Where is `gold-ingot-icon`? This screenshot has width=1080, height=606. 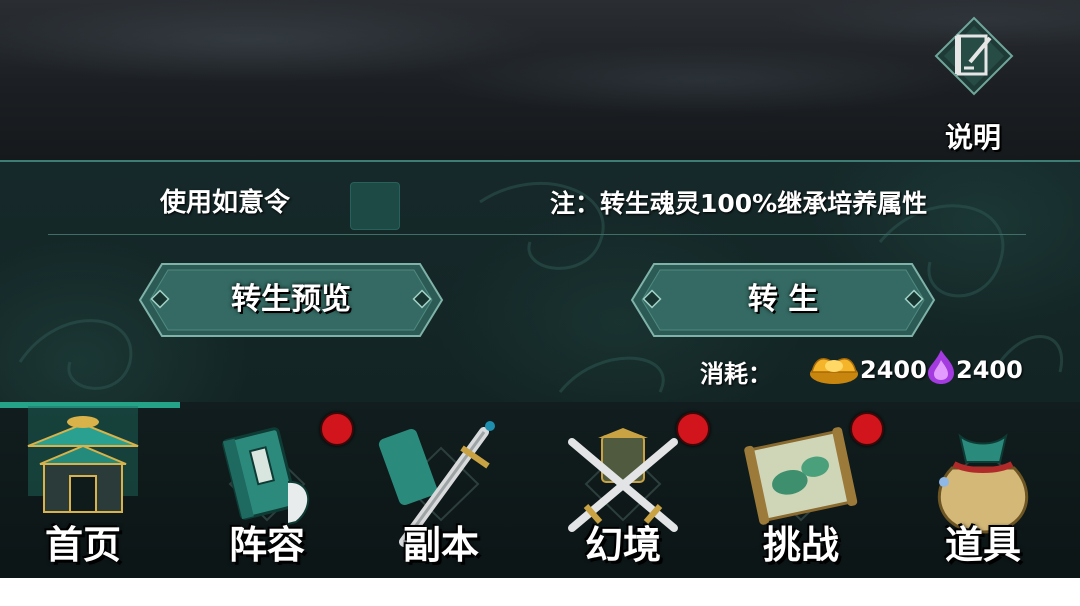 gold-ingot-icon is located at coordinates (834, 371).